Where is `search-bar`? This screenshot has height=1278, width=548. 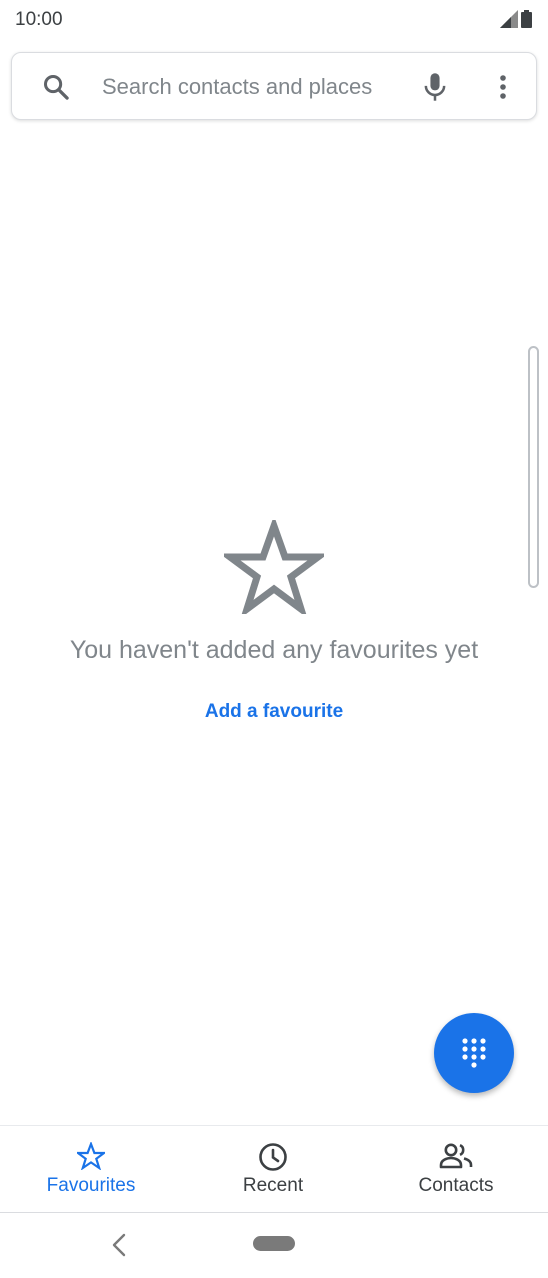 search-bar is located at coordinates (274, 86).